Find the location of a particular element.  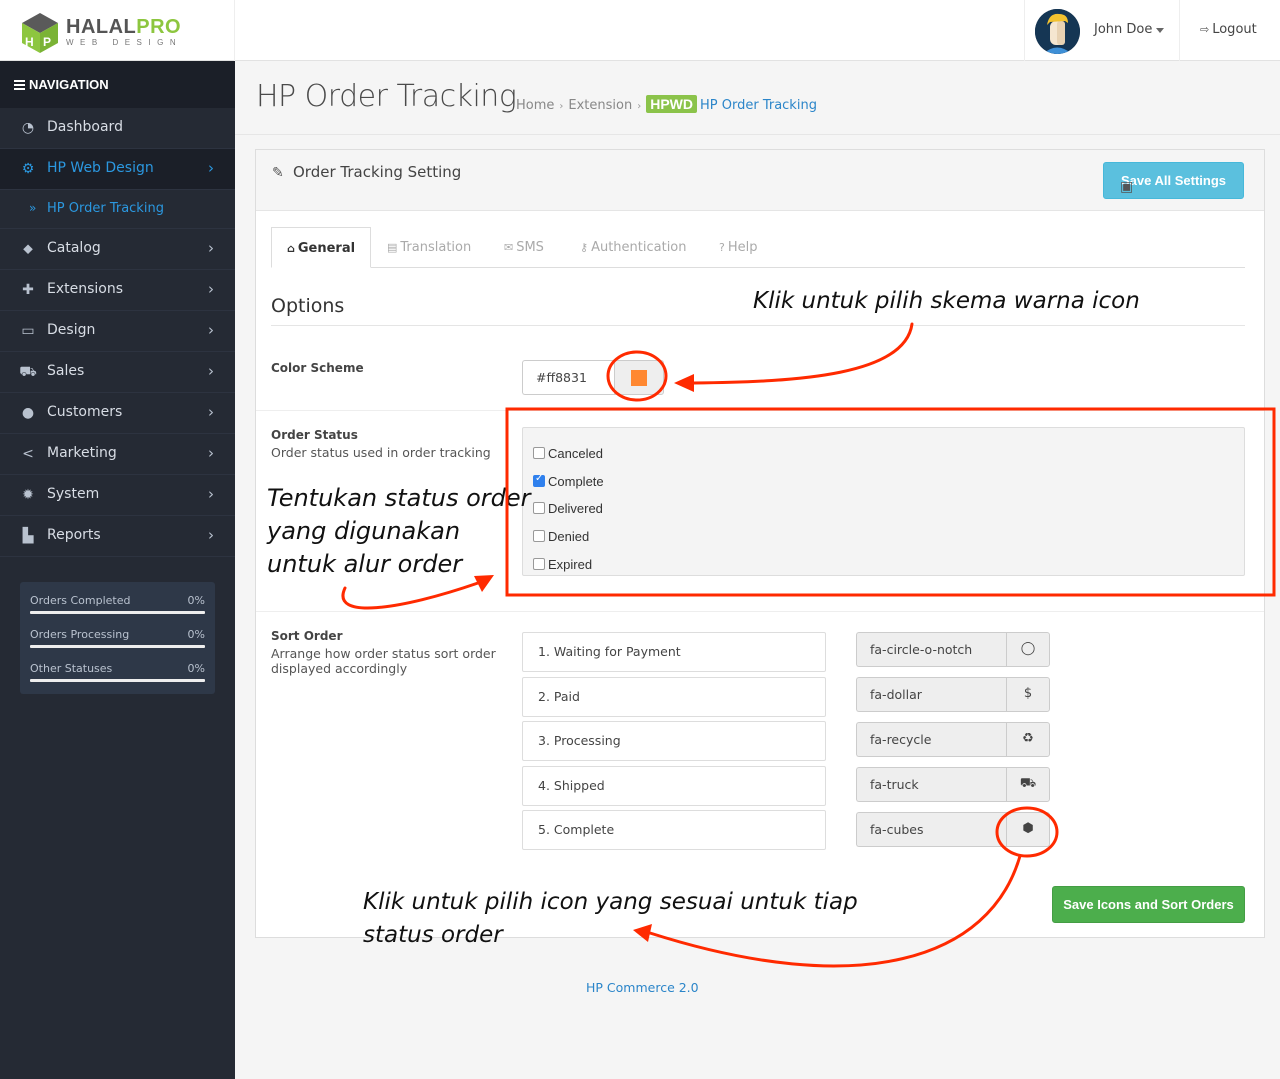

stat-label: Other Statuses is located at coordinates (71, 668).